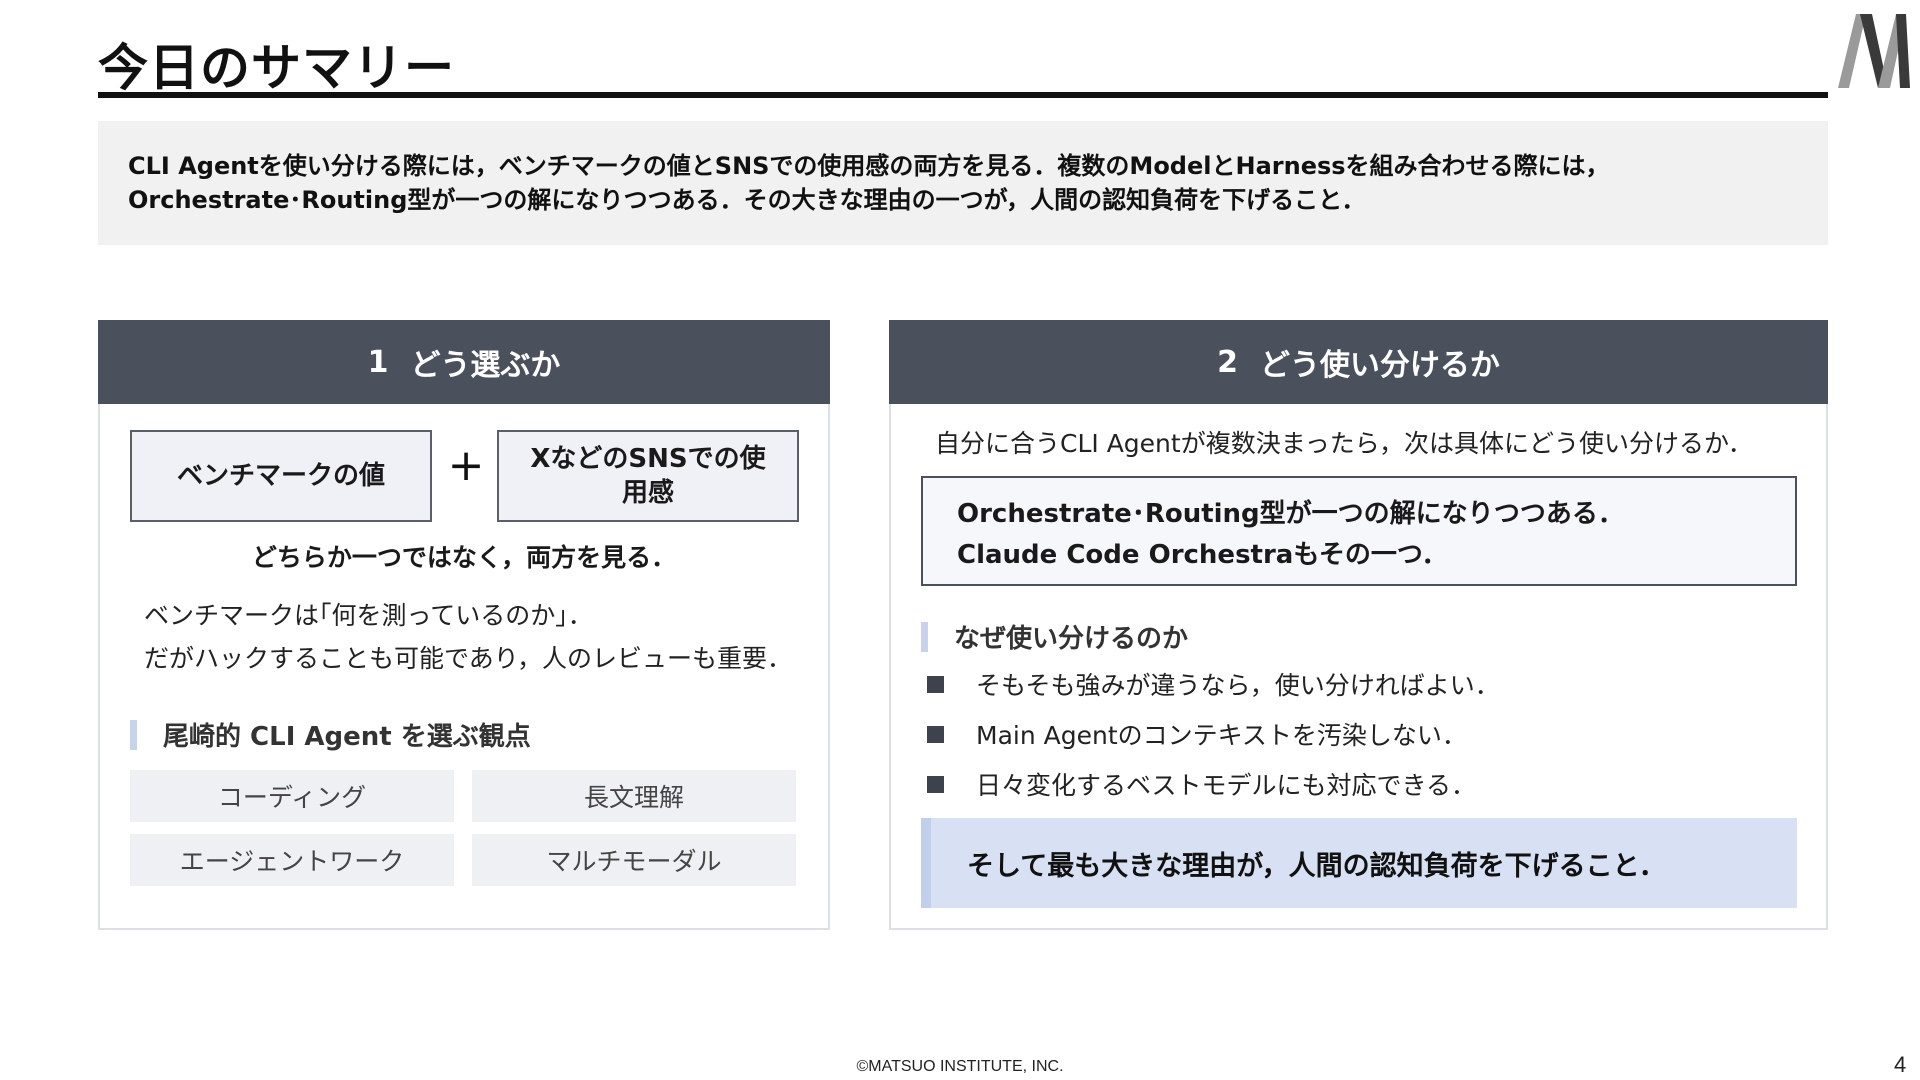 The width and height of the screenshot is (1920, 1080). I want to click on page-title: 今日のサマリー, so click(276, 68).